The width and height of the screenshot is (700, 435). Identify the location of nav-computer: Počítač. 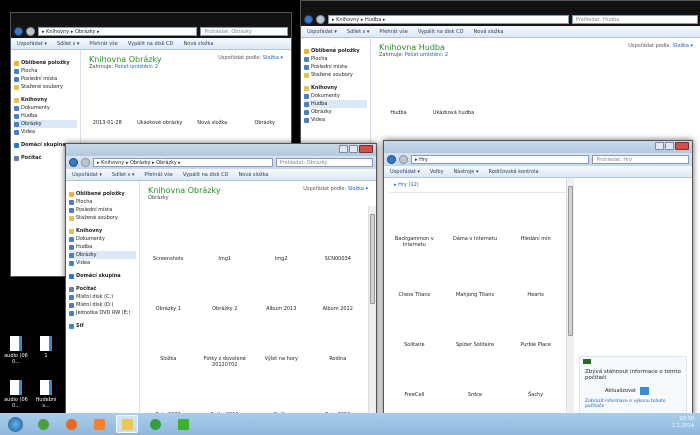
(102, 289).